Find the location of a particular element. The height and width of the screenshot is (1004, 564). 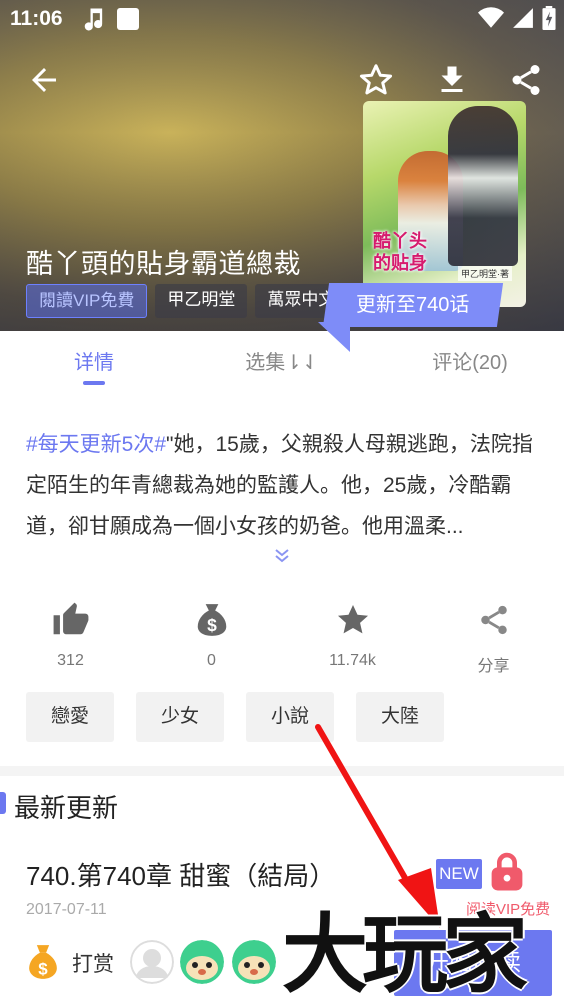

lock-icon is located at coordinates (507, 874).